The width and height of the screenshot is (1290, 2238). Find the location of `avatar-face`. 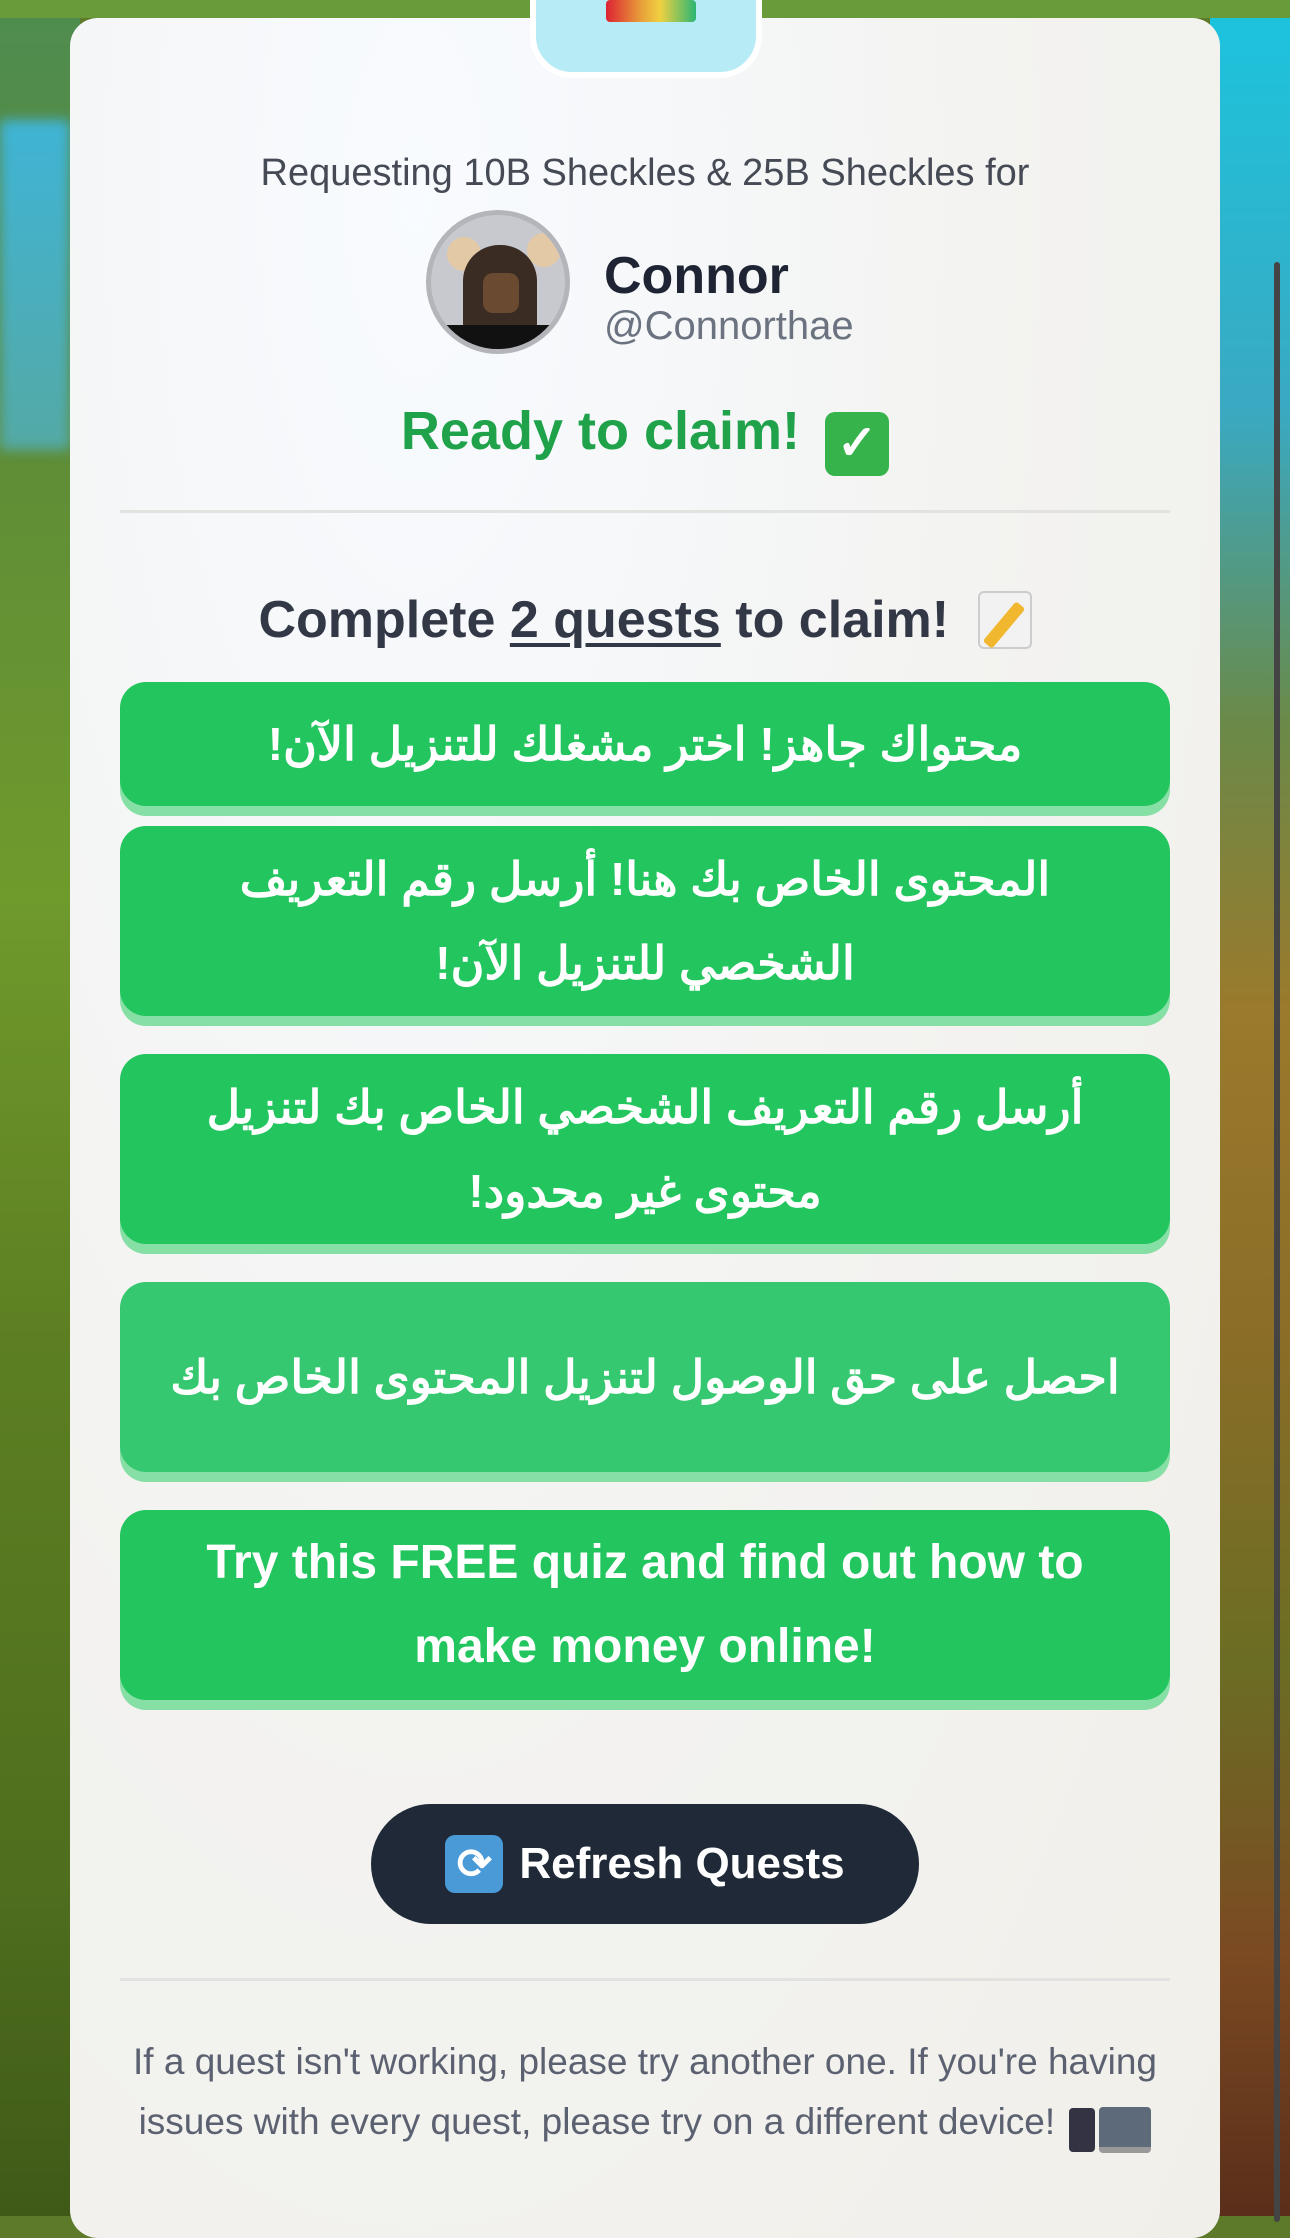

avatar-face is located at coordinates (501, 293).